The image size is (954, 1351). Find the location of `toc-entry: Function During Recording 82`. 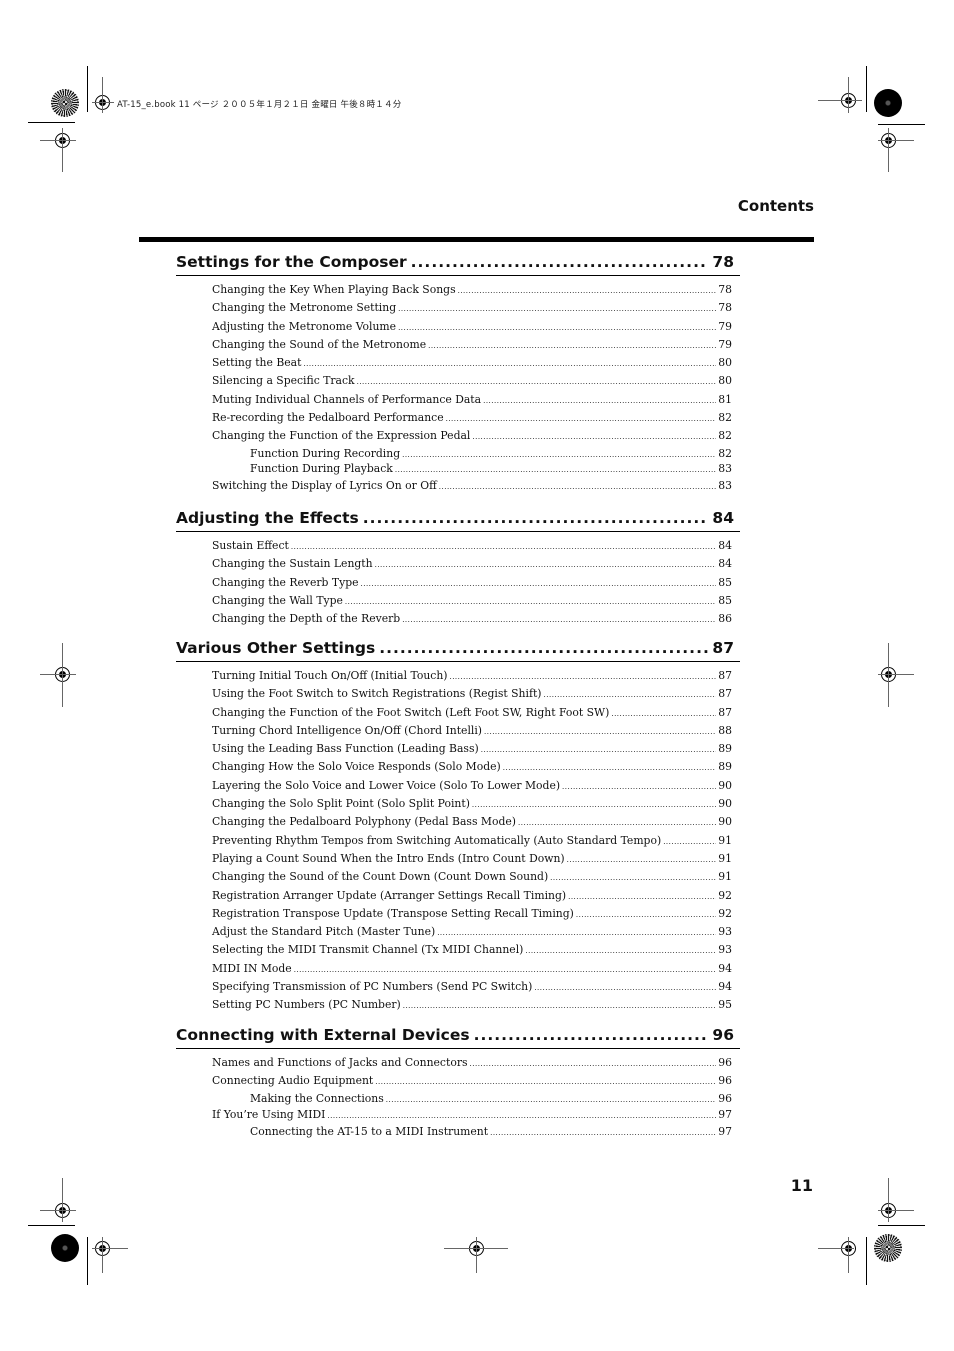

toc-entry: Function During Recording 82 is located at coordinates (458, 454).